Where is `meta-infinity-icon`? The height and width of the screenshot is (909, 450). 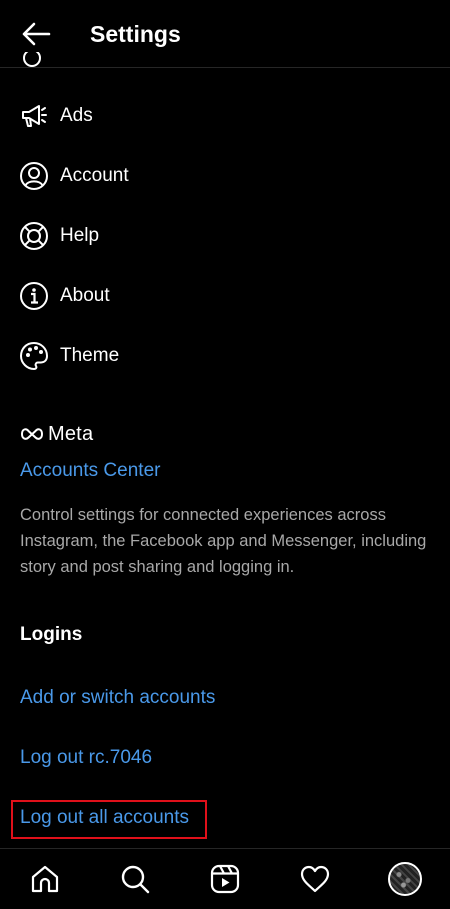 meta-infinity-icon is located at coordinates (32, 434).